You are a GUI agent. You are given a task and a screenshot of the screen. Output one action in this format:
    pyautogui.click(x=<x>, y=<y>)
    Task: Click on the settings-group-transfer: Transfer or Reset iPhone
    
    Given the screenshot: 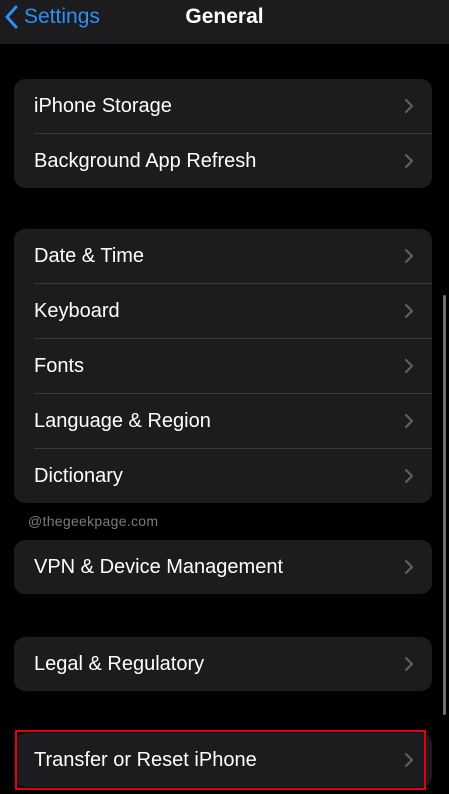 What is the action you would take?
    pyautogui.click(x=223, y=760)
    